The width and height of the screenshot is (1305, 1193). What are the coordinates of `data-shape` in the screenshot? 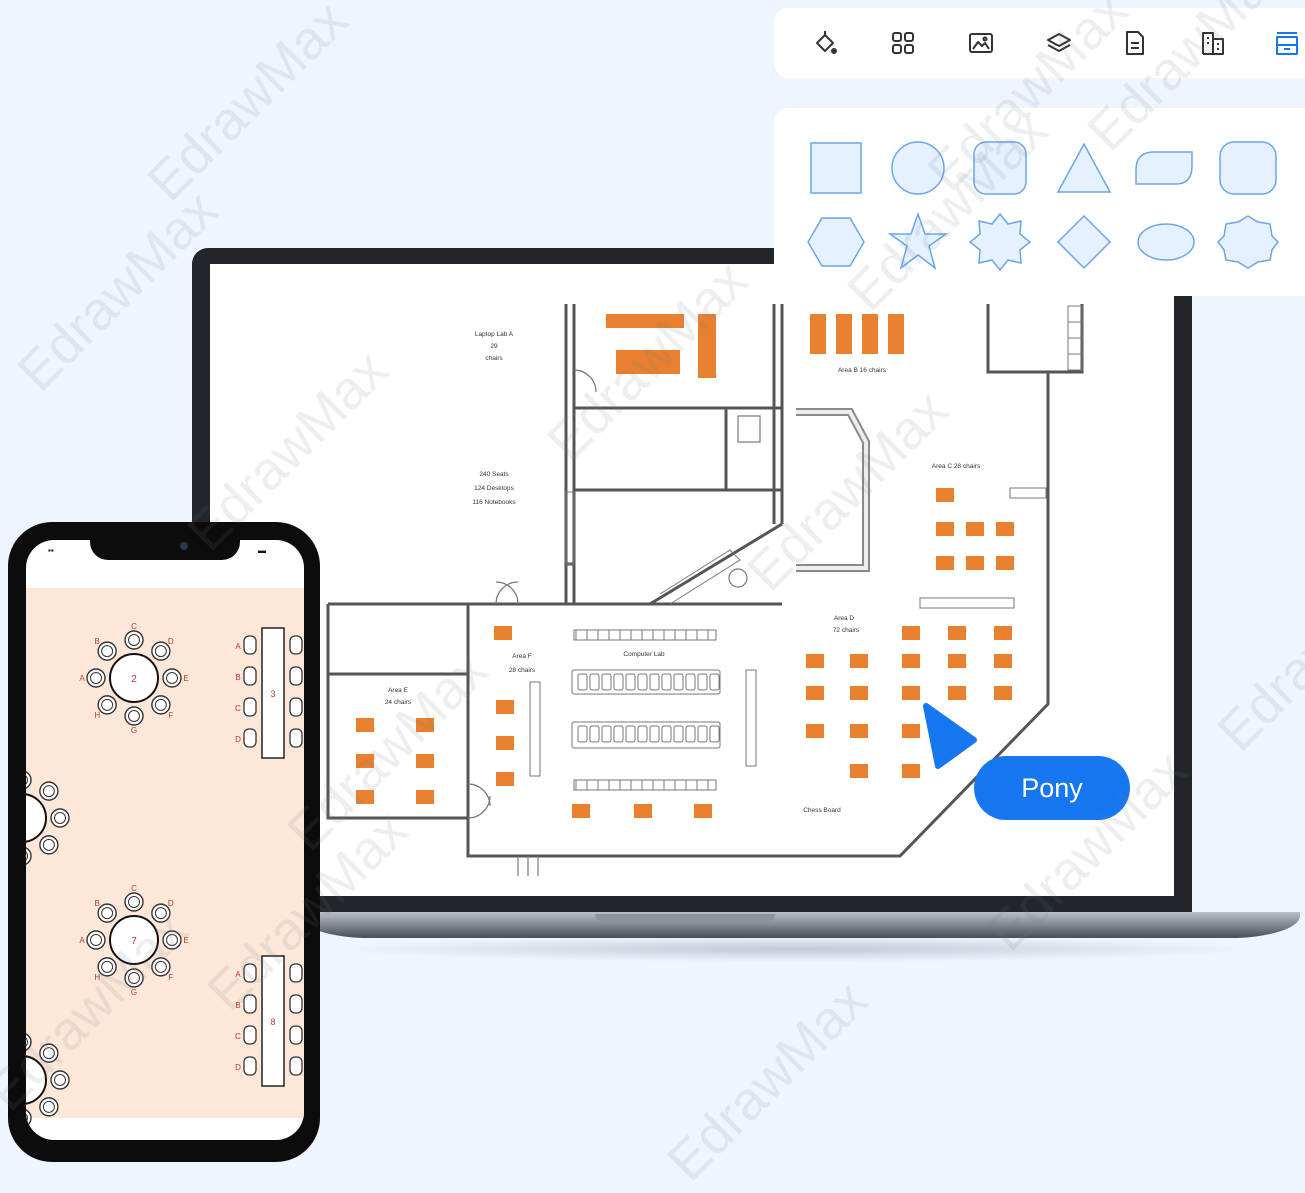 It's located at (1166, 168).